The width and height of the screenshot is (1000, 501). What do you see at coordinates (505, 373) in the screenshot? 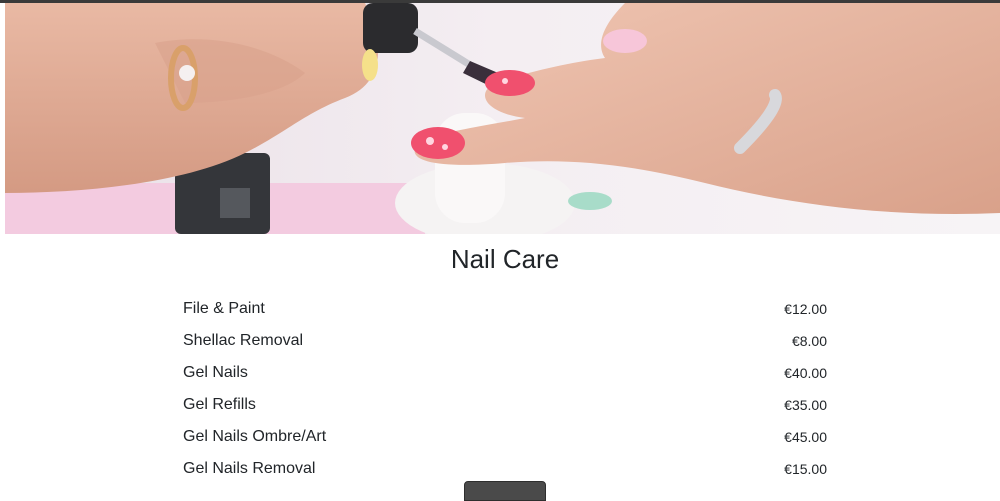
I see `price-row: Gel Nails €40.00` at bounding box center [505, 373].